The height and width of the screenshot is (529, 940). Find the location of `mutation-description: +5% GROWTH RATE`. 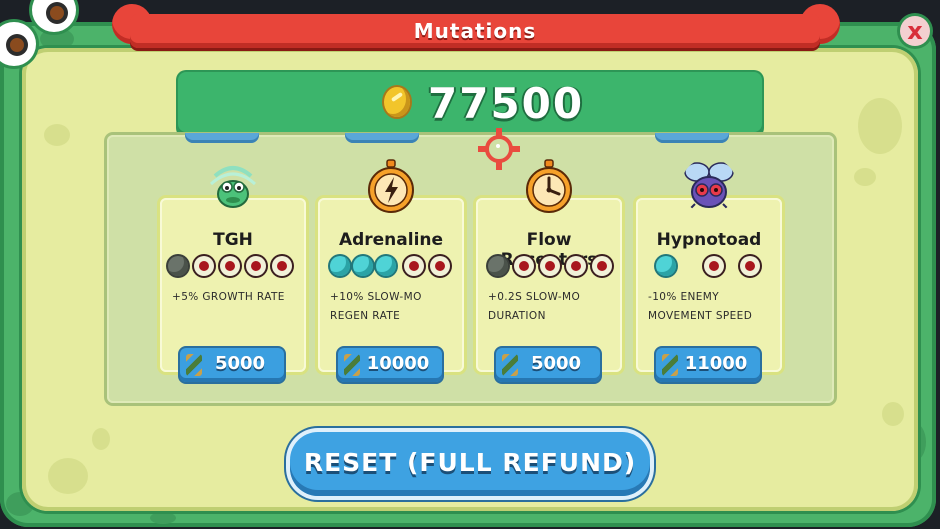

mutation-description: +5% GROWTH RATE is located at coordinates (228, 297).